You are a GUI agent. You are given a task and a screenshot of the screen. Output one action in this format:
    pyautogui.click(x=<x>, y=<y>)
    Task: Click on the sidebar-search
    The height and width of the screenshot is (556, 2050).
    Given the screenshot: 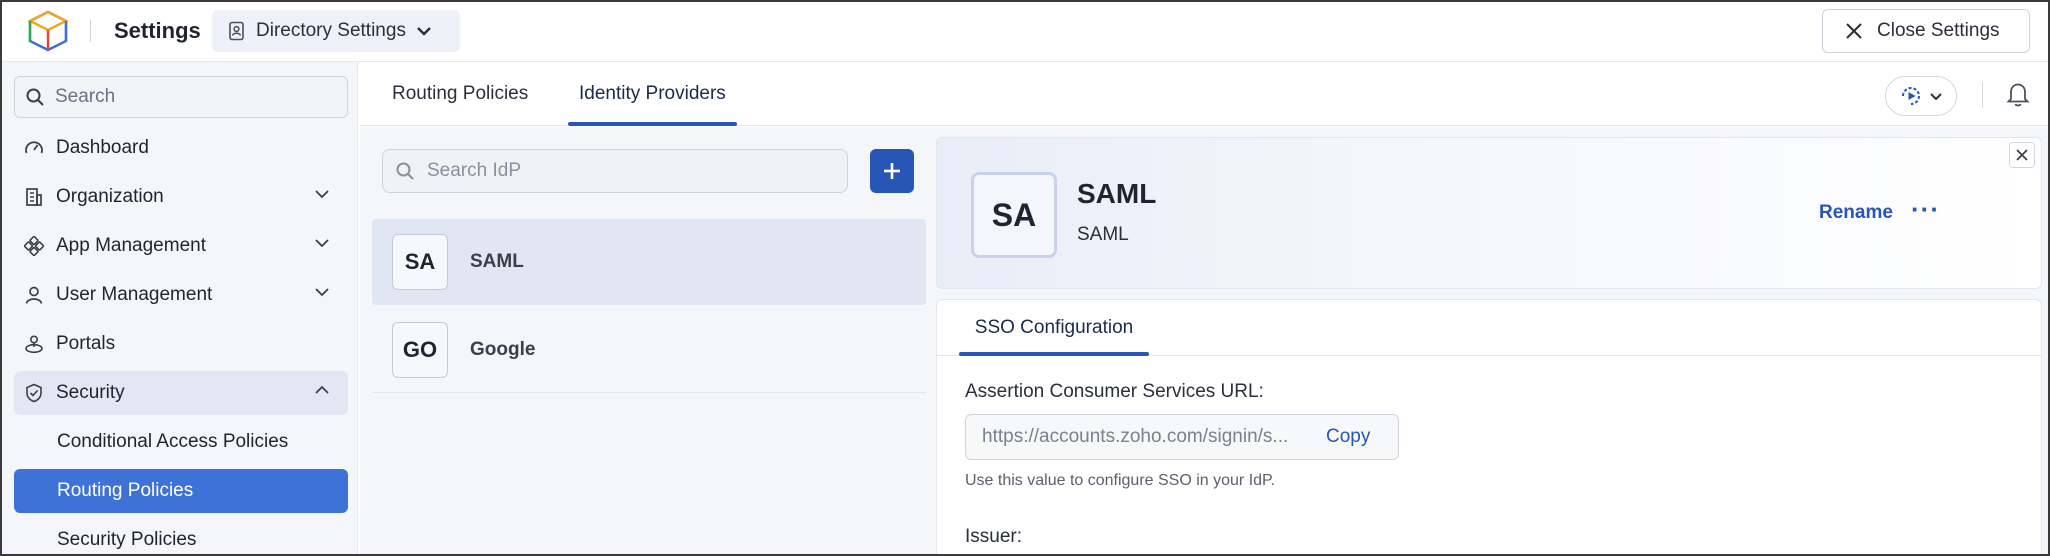 What is the action you would take?
    pyautogui.click(x=181, y=97)
    